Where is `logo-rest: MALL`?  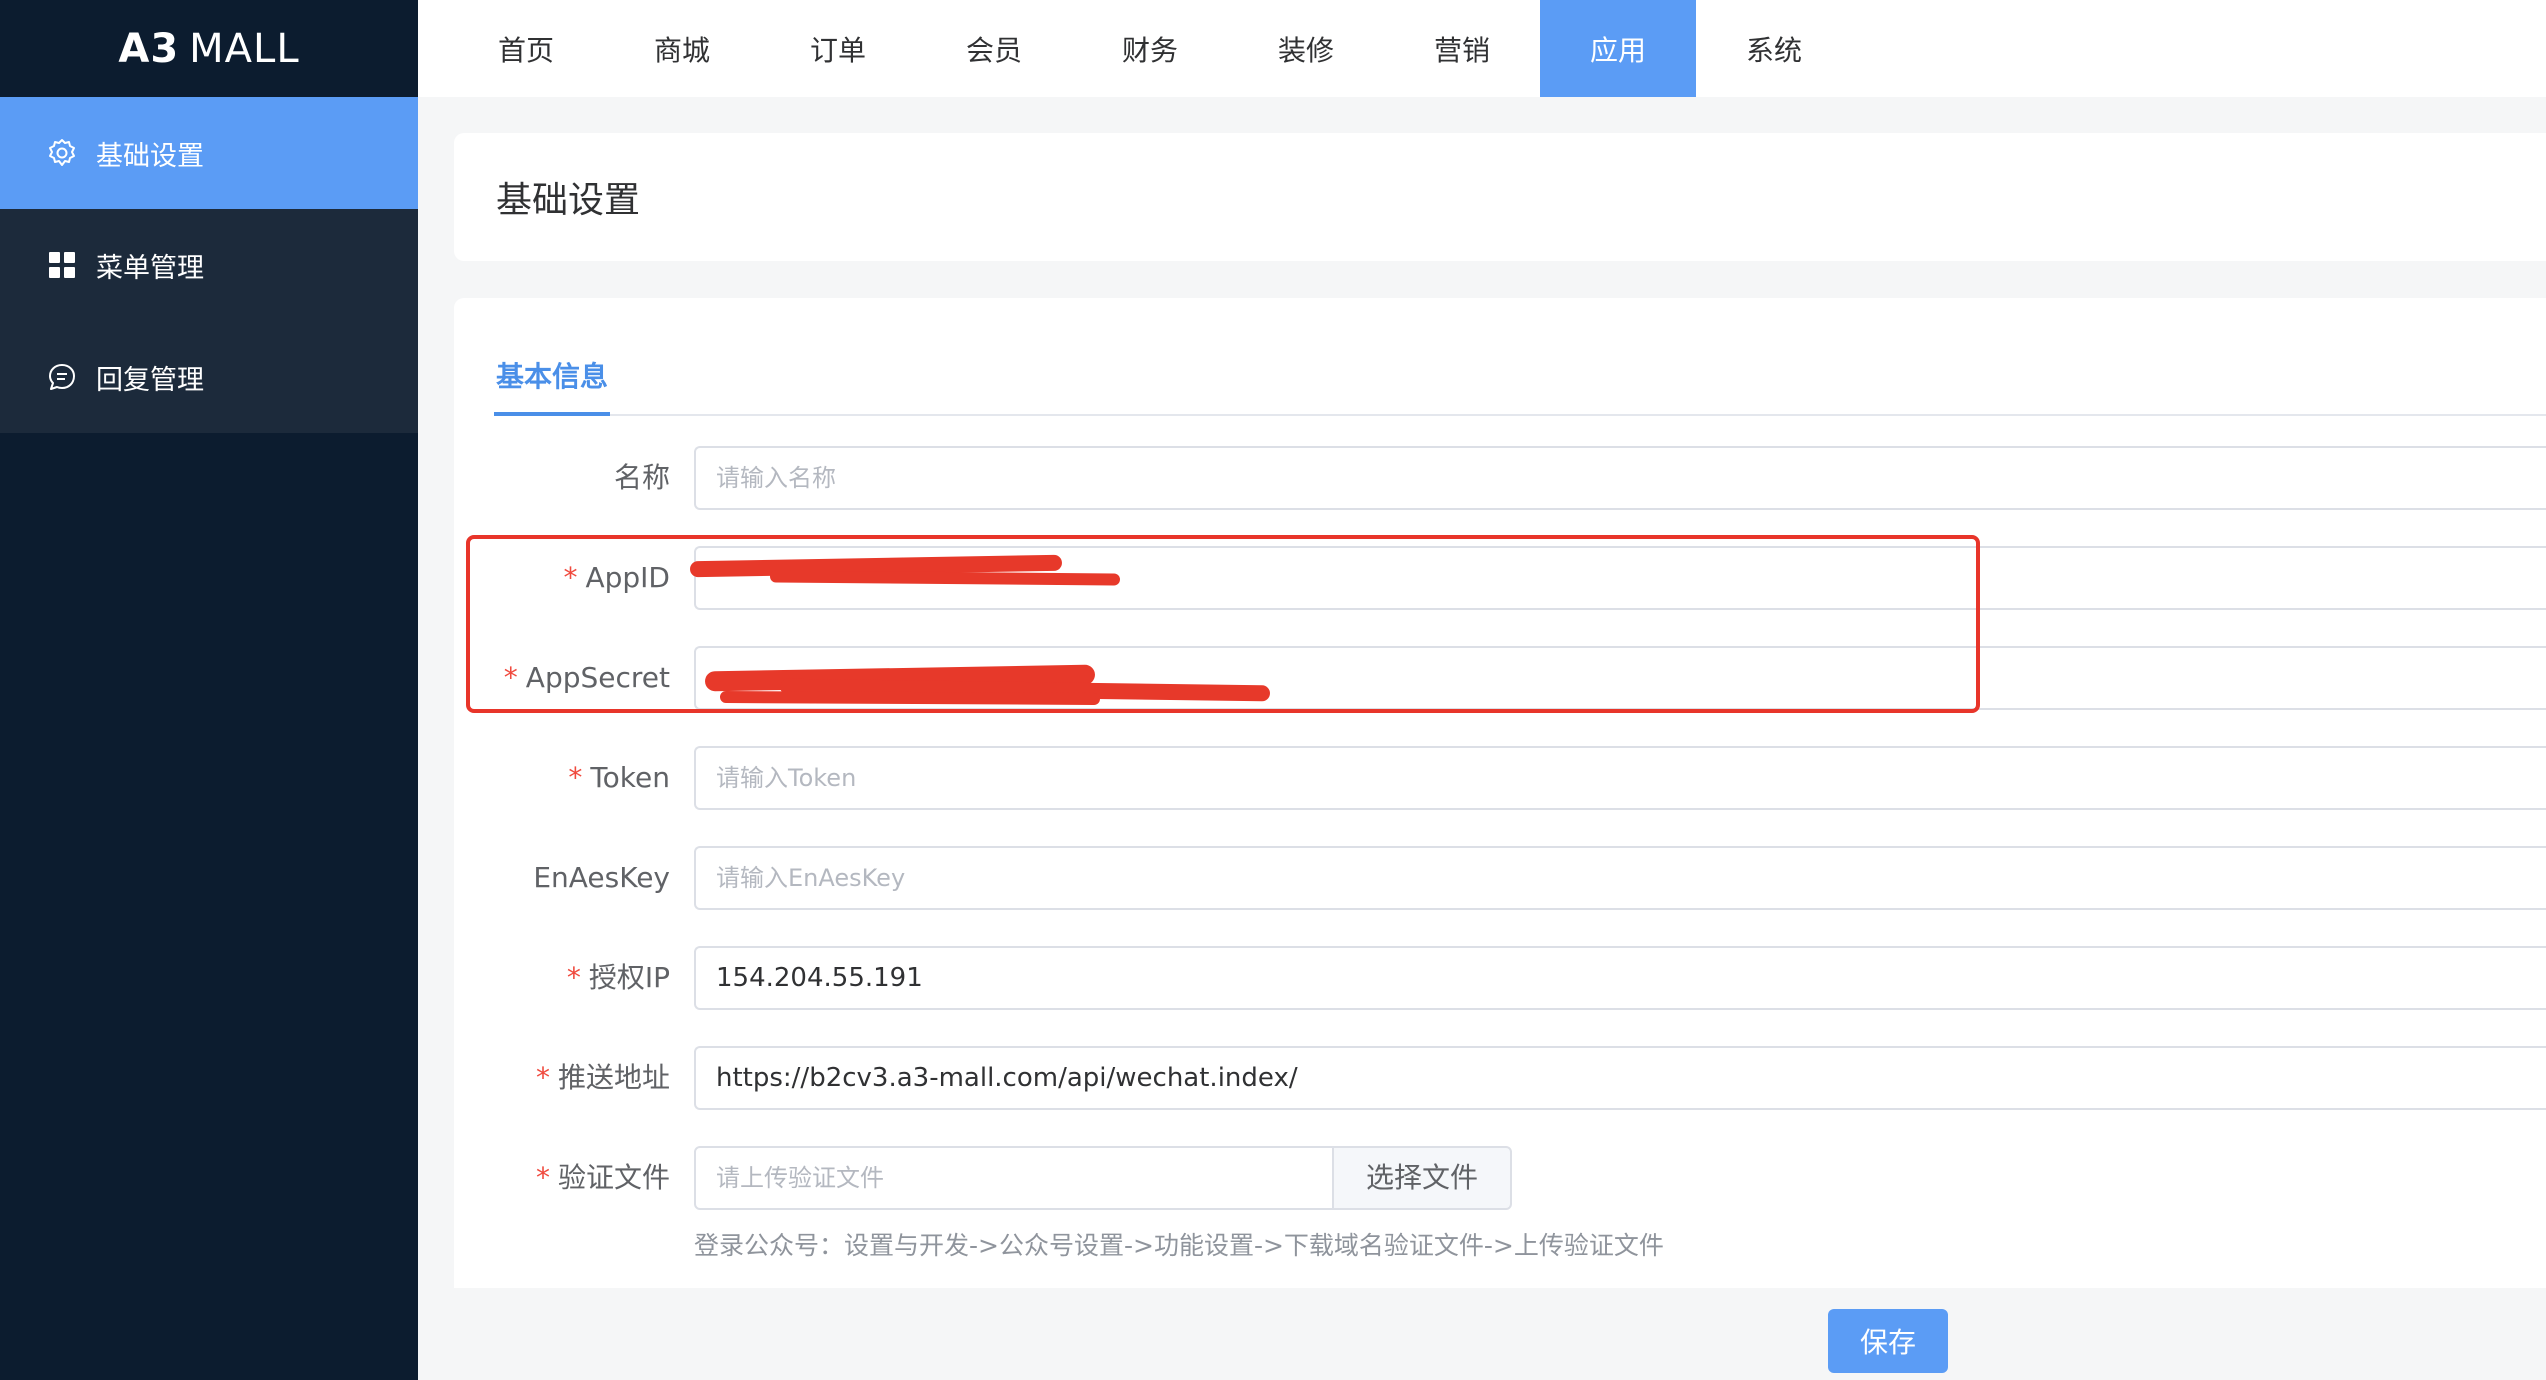
logo-rest: MALL is located at coordinates (244, 48).